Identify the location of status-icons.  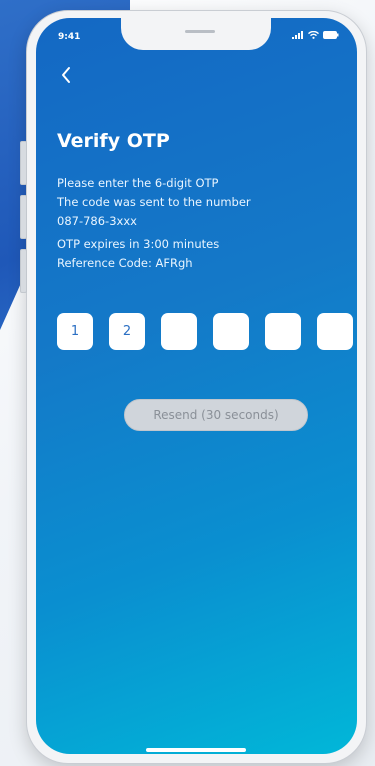
(315, 35).